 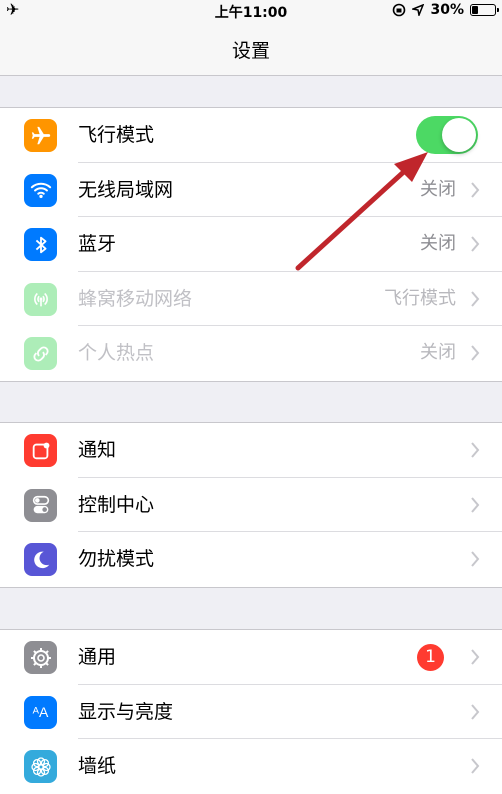 What do you see at coordinates (116, 504) in the screenshot?
I see `row-label: 控制中心` at bounding box center [116, 504].